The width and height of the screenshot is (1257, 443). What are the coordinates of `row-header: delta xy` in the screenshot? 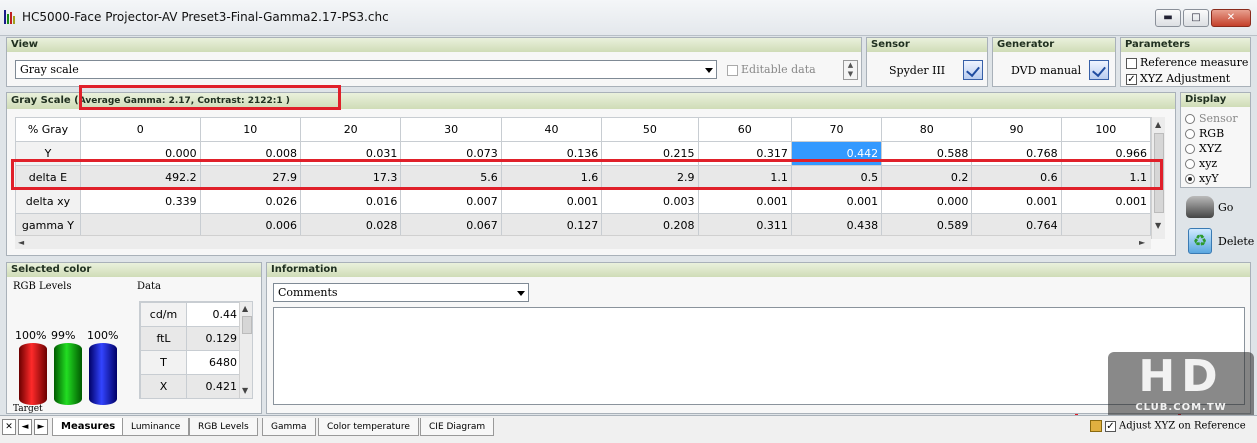 It's located at (48, 201).